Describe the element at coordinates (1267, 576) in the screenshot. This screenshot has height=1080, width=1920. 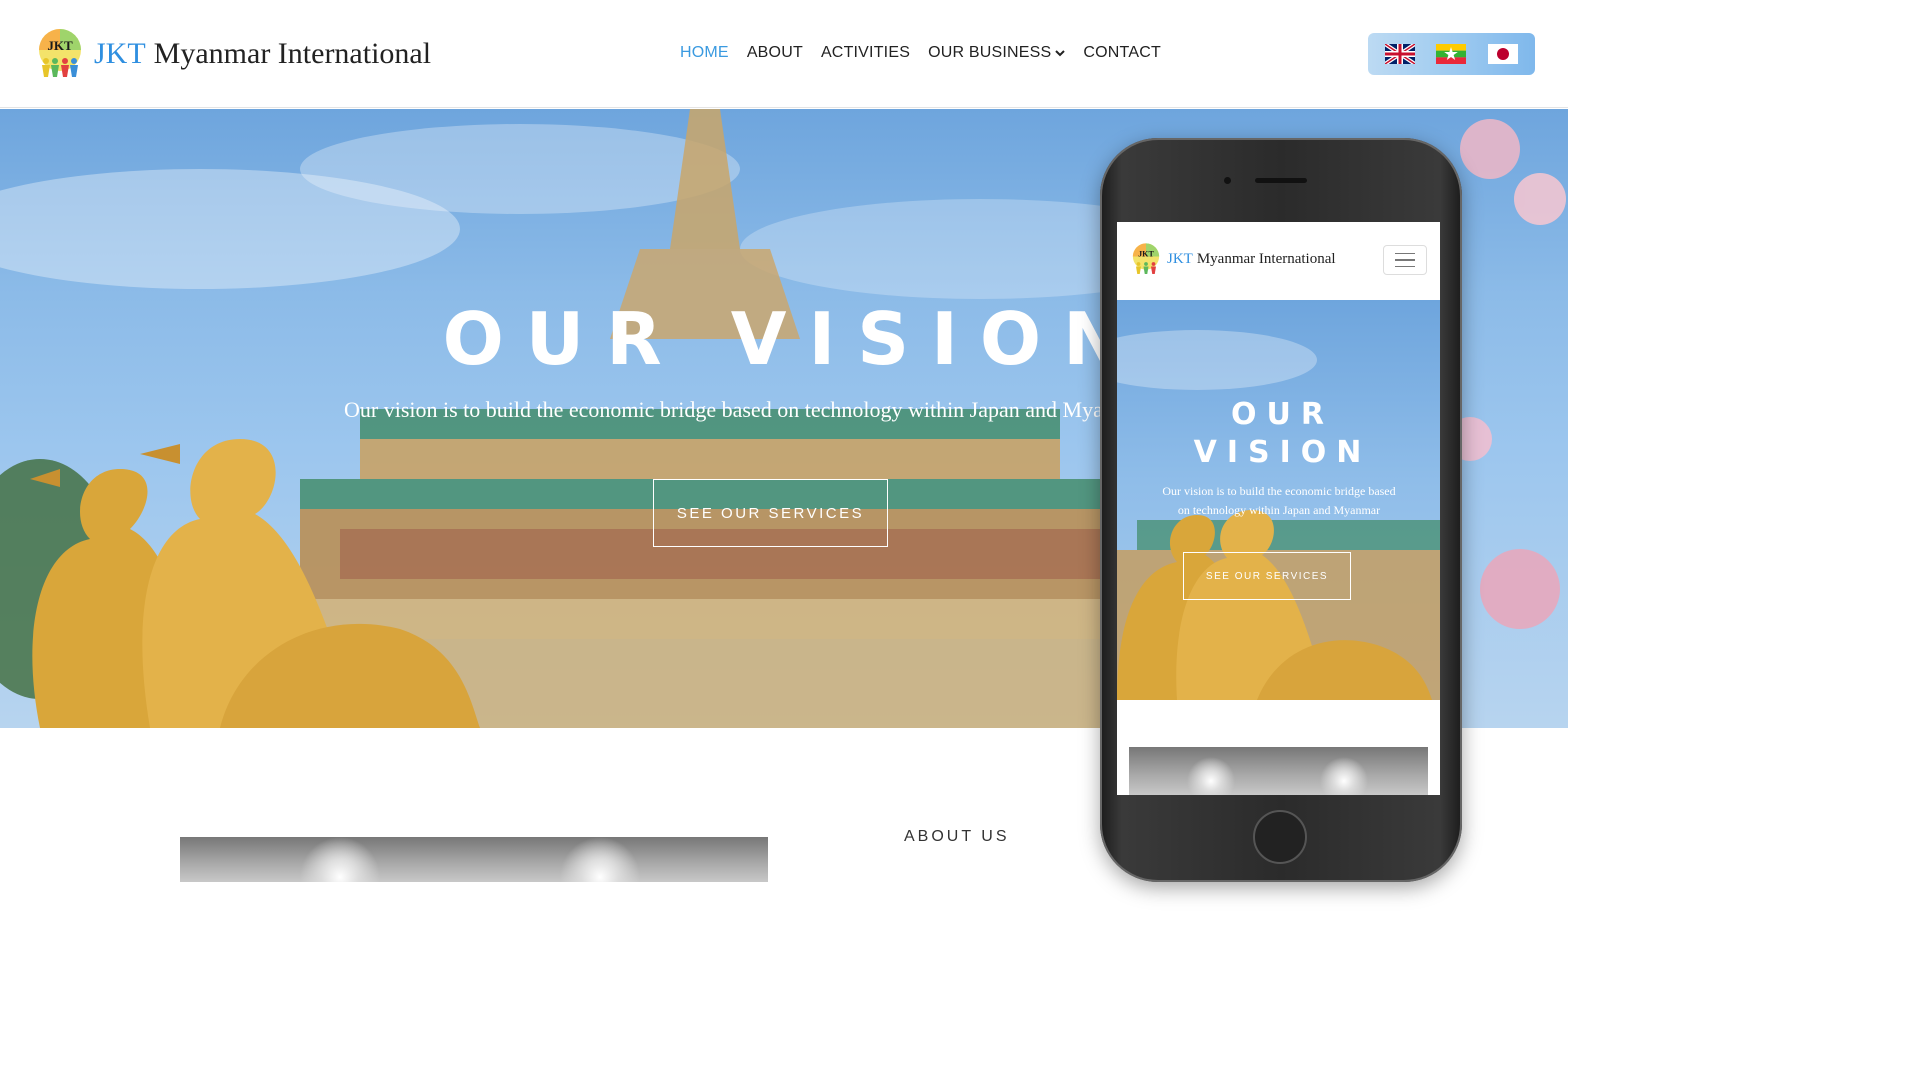
I see `mobile-see-our-services-button: SEE OUR SERVICES` at that location.